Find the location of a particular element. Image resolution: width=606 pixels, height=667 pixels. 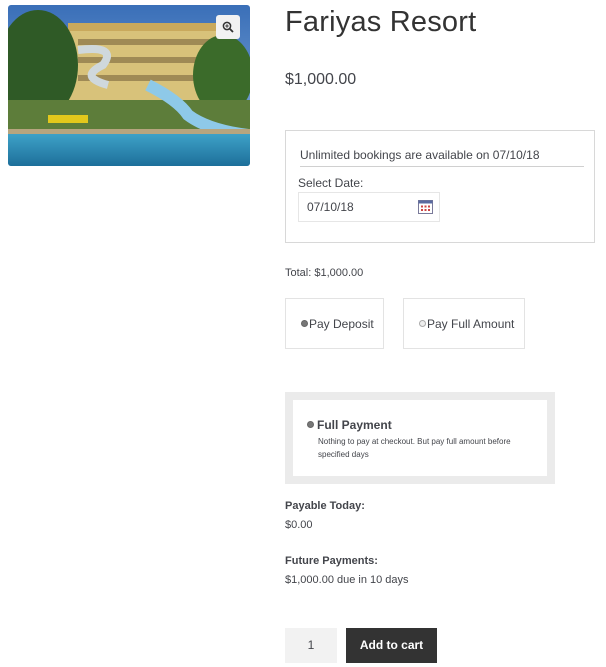

payable-today-label: Payable Today: is located at coordinates (325, 506).